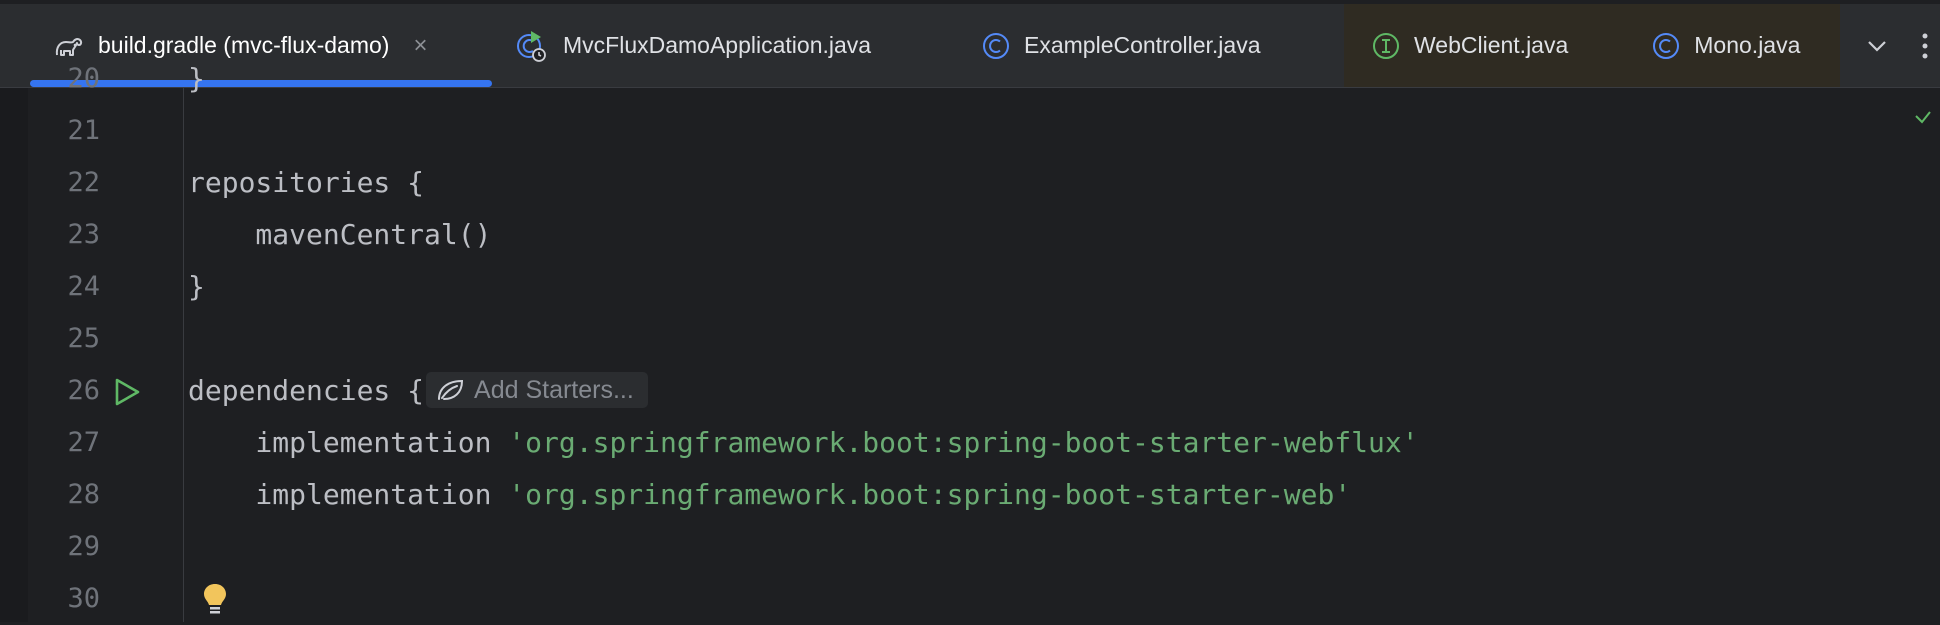 Image resolution: width=1940 pixels, height=625 pixels. Describe the element at coordinates (1747, 45) in the screenshot. I see `tab-label-mono: Mono.java` at that location.